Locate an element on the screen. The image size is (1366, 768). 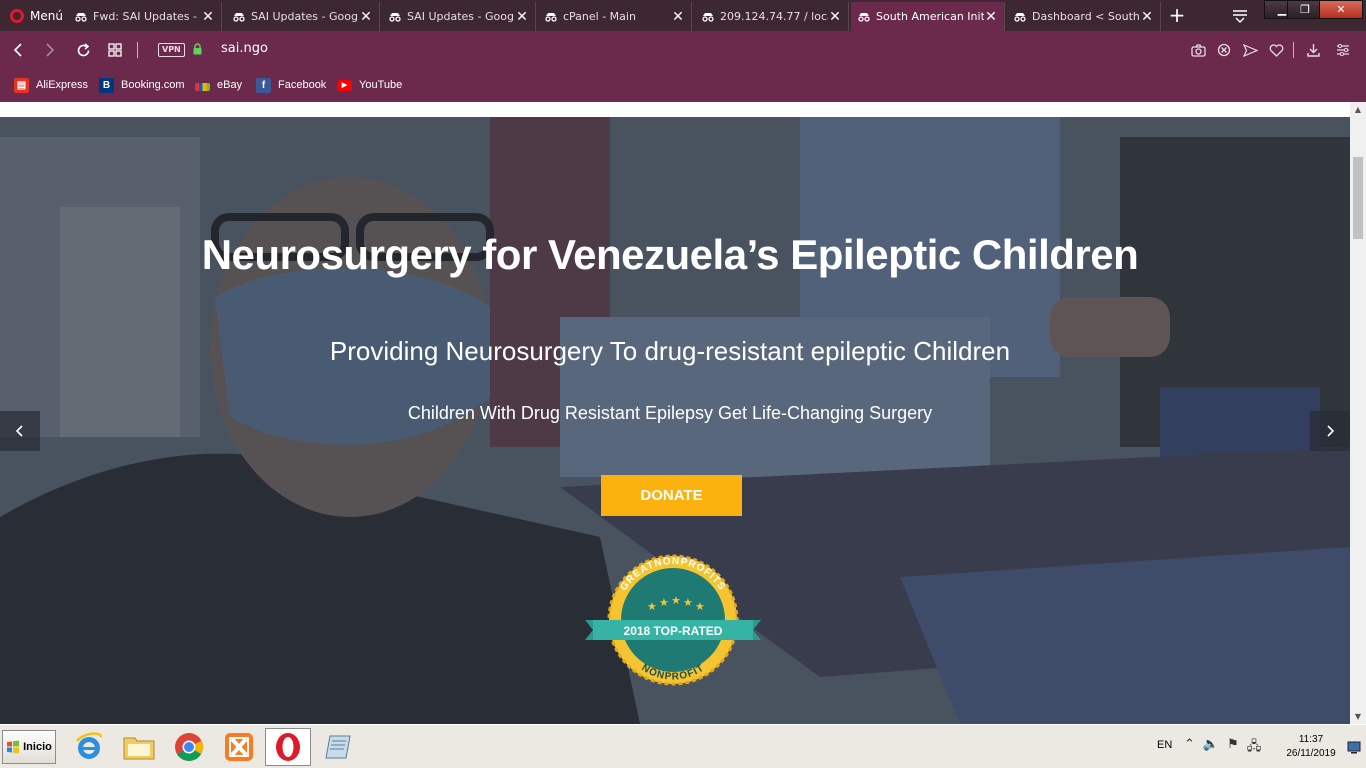
bookmark-label: Facebook is located at coordinates (302, 85).